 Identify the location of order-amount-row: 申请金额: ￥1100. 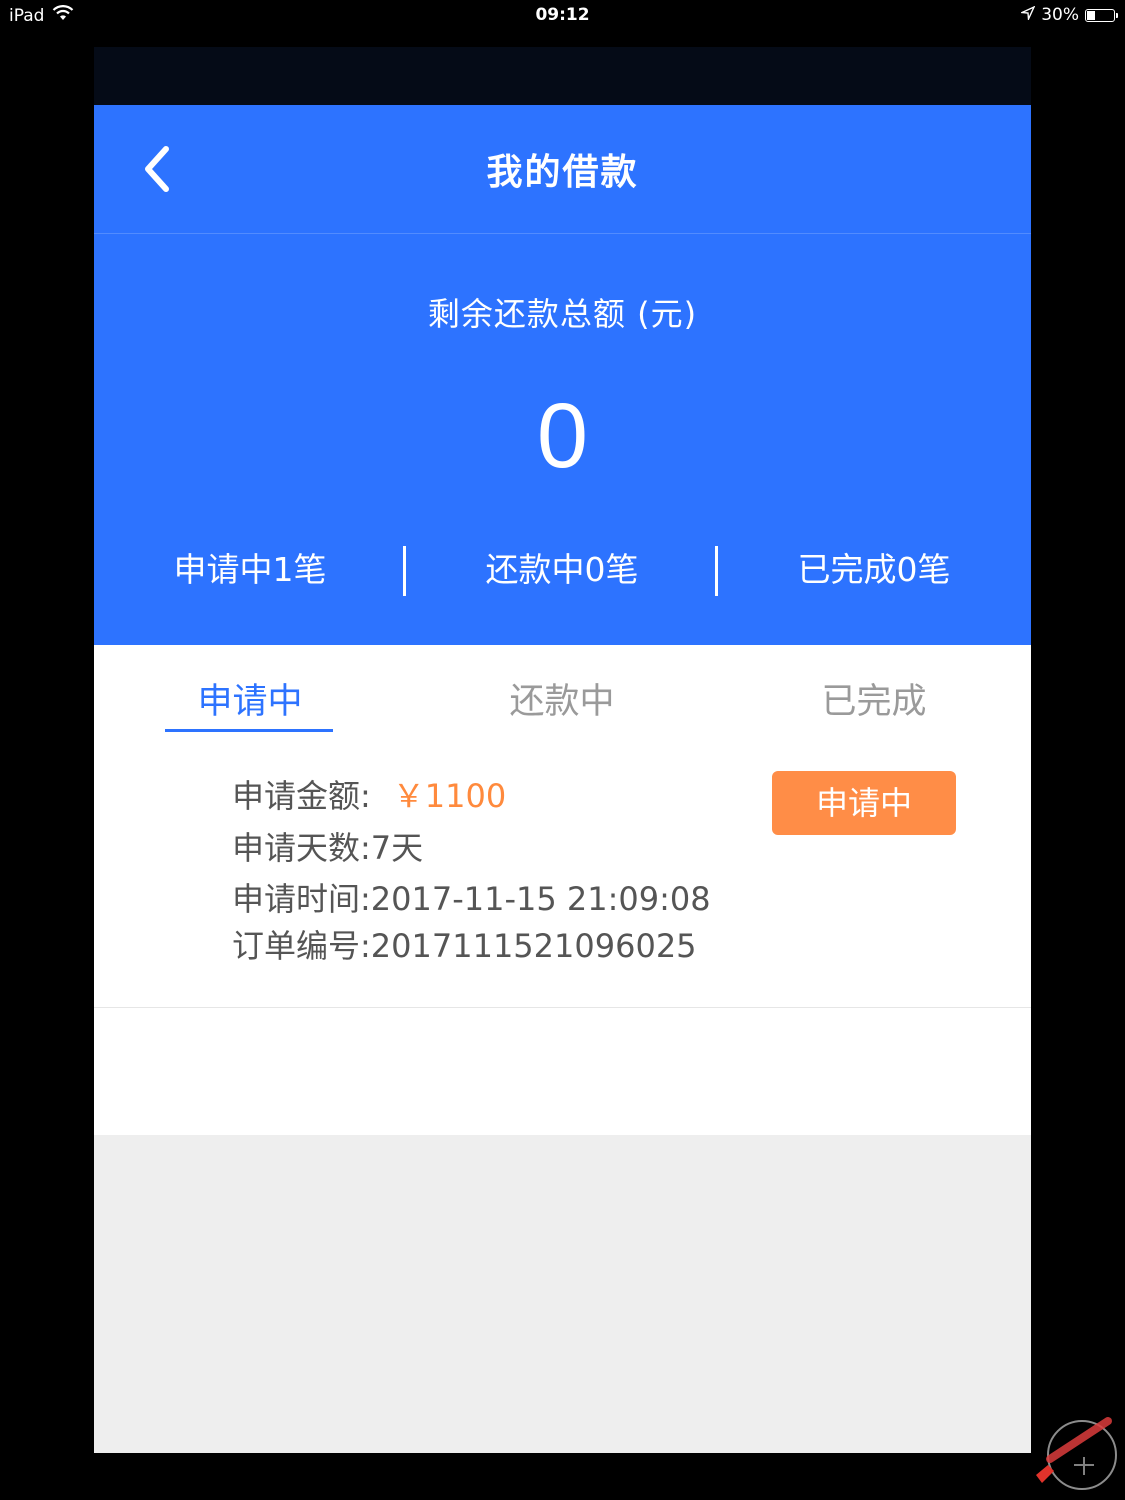
(369, 794).